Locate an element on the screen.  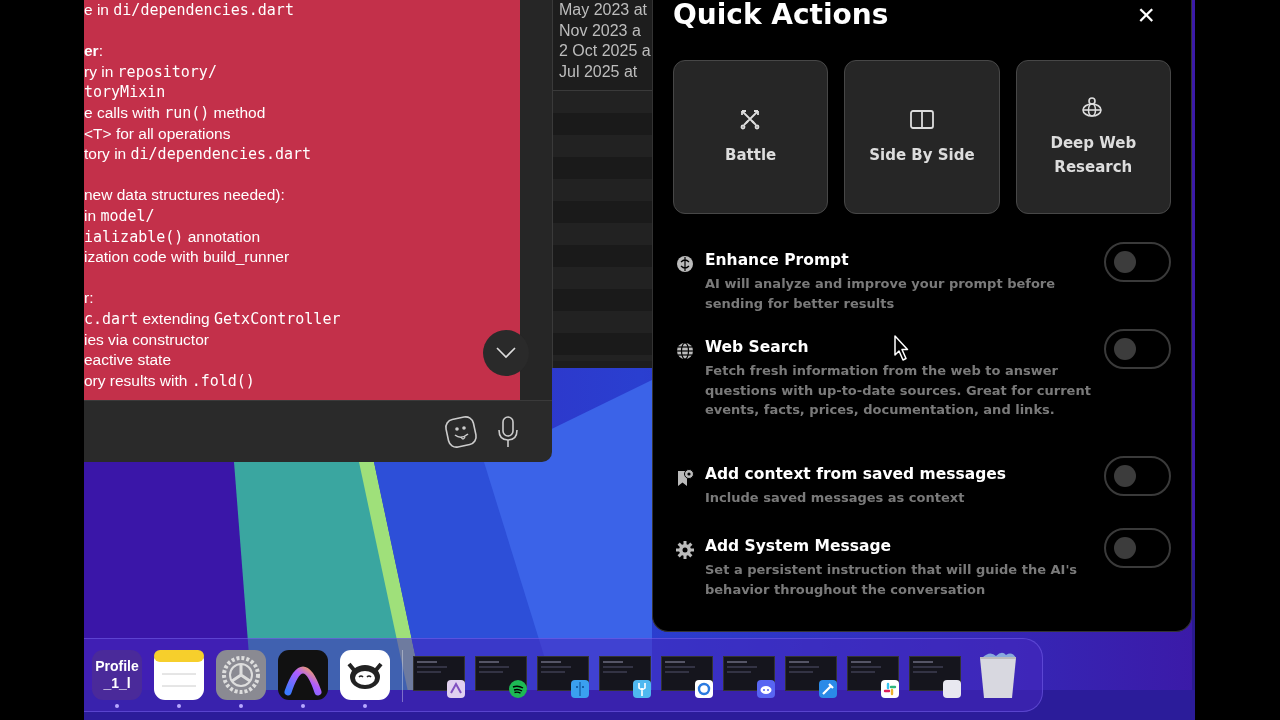
option-title: Add context from saved messages is located at coordinates (855, 474).